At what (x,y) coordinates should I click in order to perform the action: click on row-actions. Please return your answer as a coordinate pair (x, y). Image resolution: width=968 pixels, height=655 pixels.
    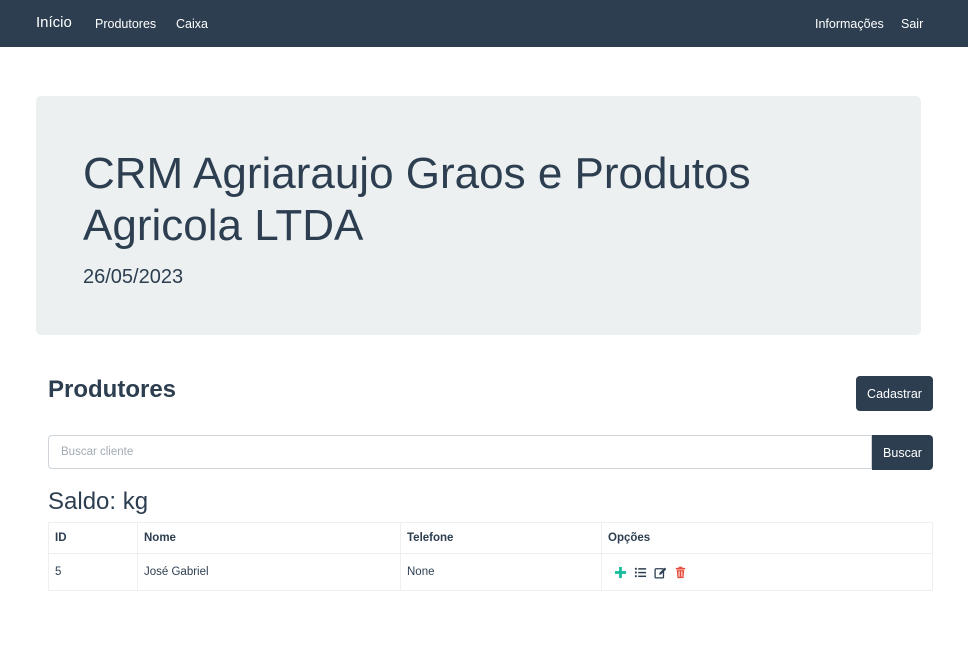
    Looking at the image, I should click on (767, 572).